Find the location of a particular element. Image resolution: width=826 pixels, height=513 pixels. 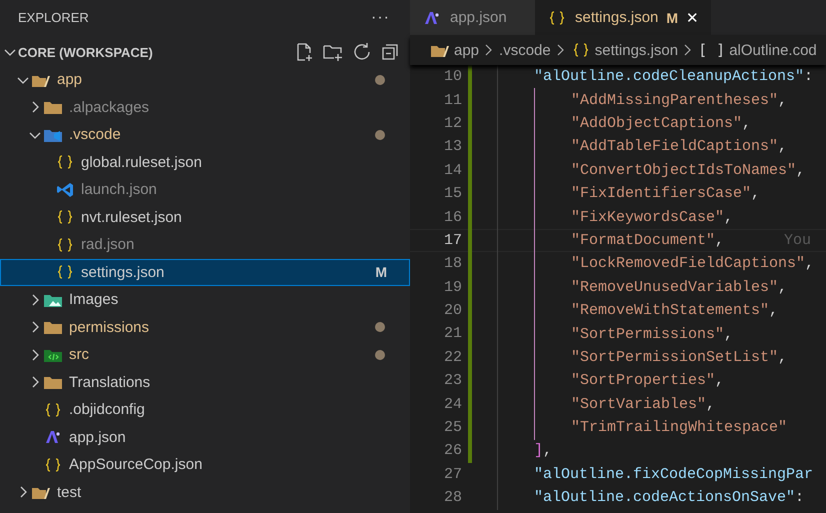

explorer-title: EXPLORER is located at coordinates (53, 17).